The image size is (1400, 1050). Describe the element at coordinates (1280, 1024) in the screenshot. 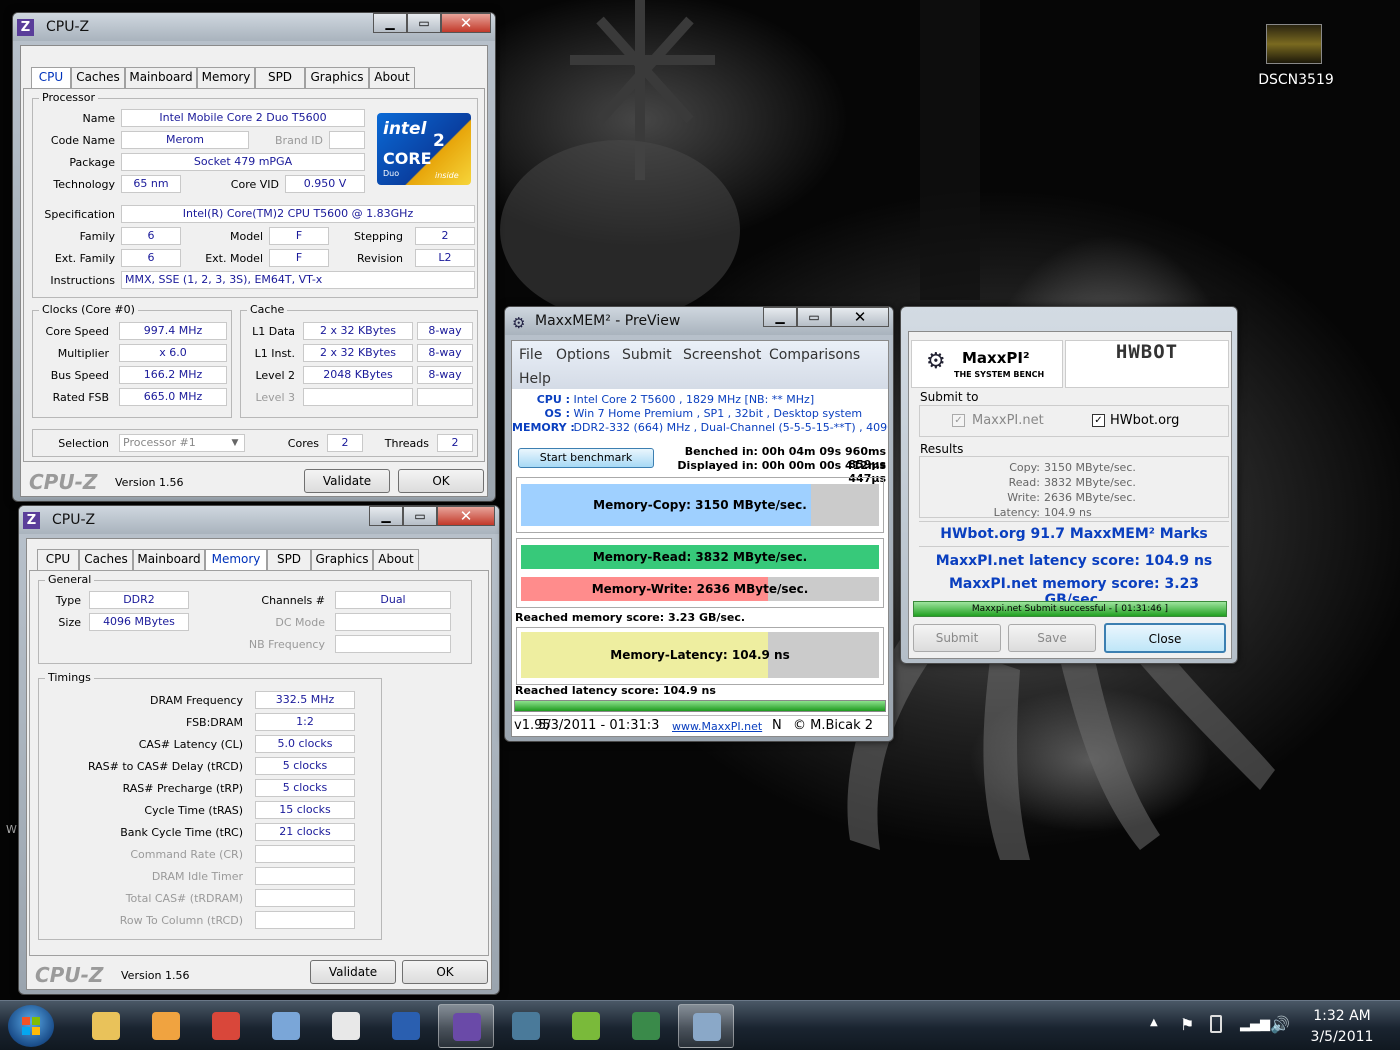

I see `volume-icon: 🔊` at that location.